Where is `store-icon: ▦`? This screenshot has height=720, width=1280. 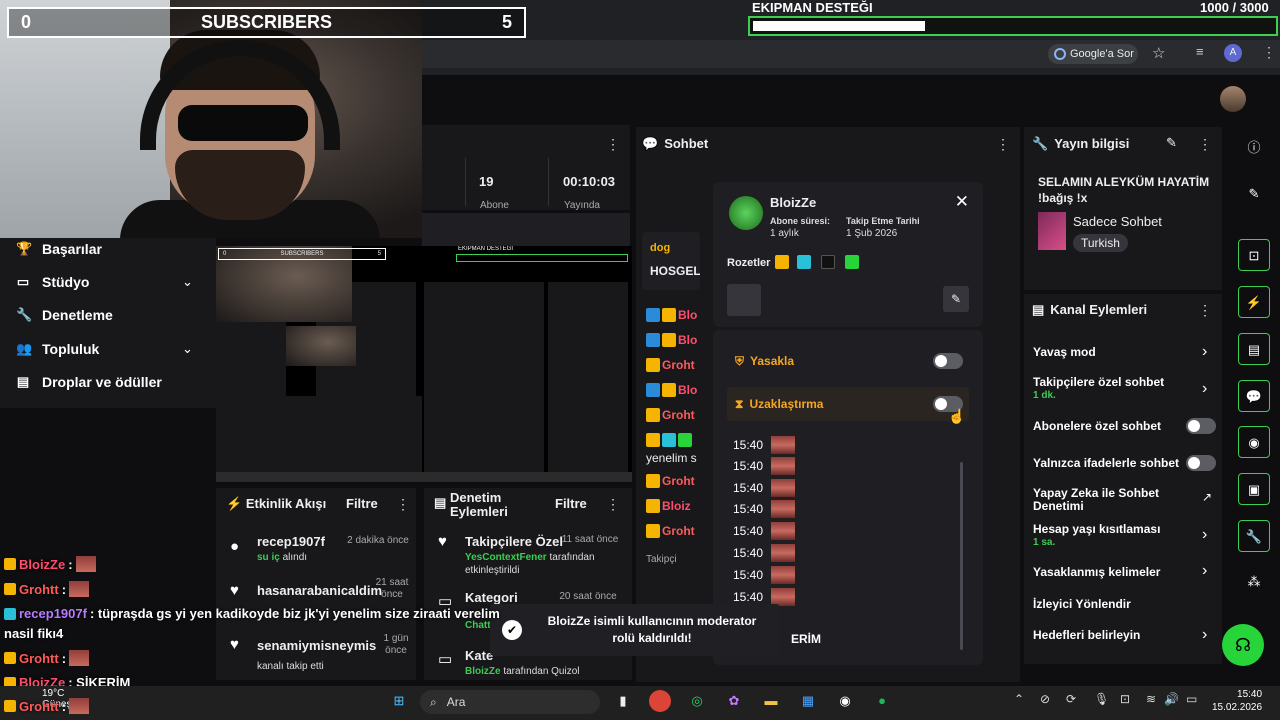
store-icon: ▦ is located at coordinates (808, 701).